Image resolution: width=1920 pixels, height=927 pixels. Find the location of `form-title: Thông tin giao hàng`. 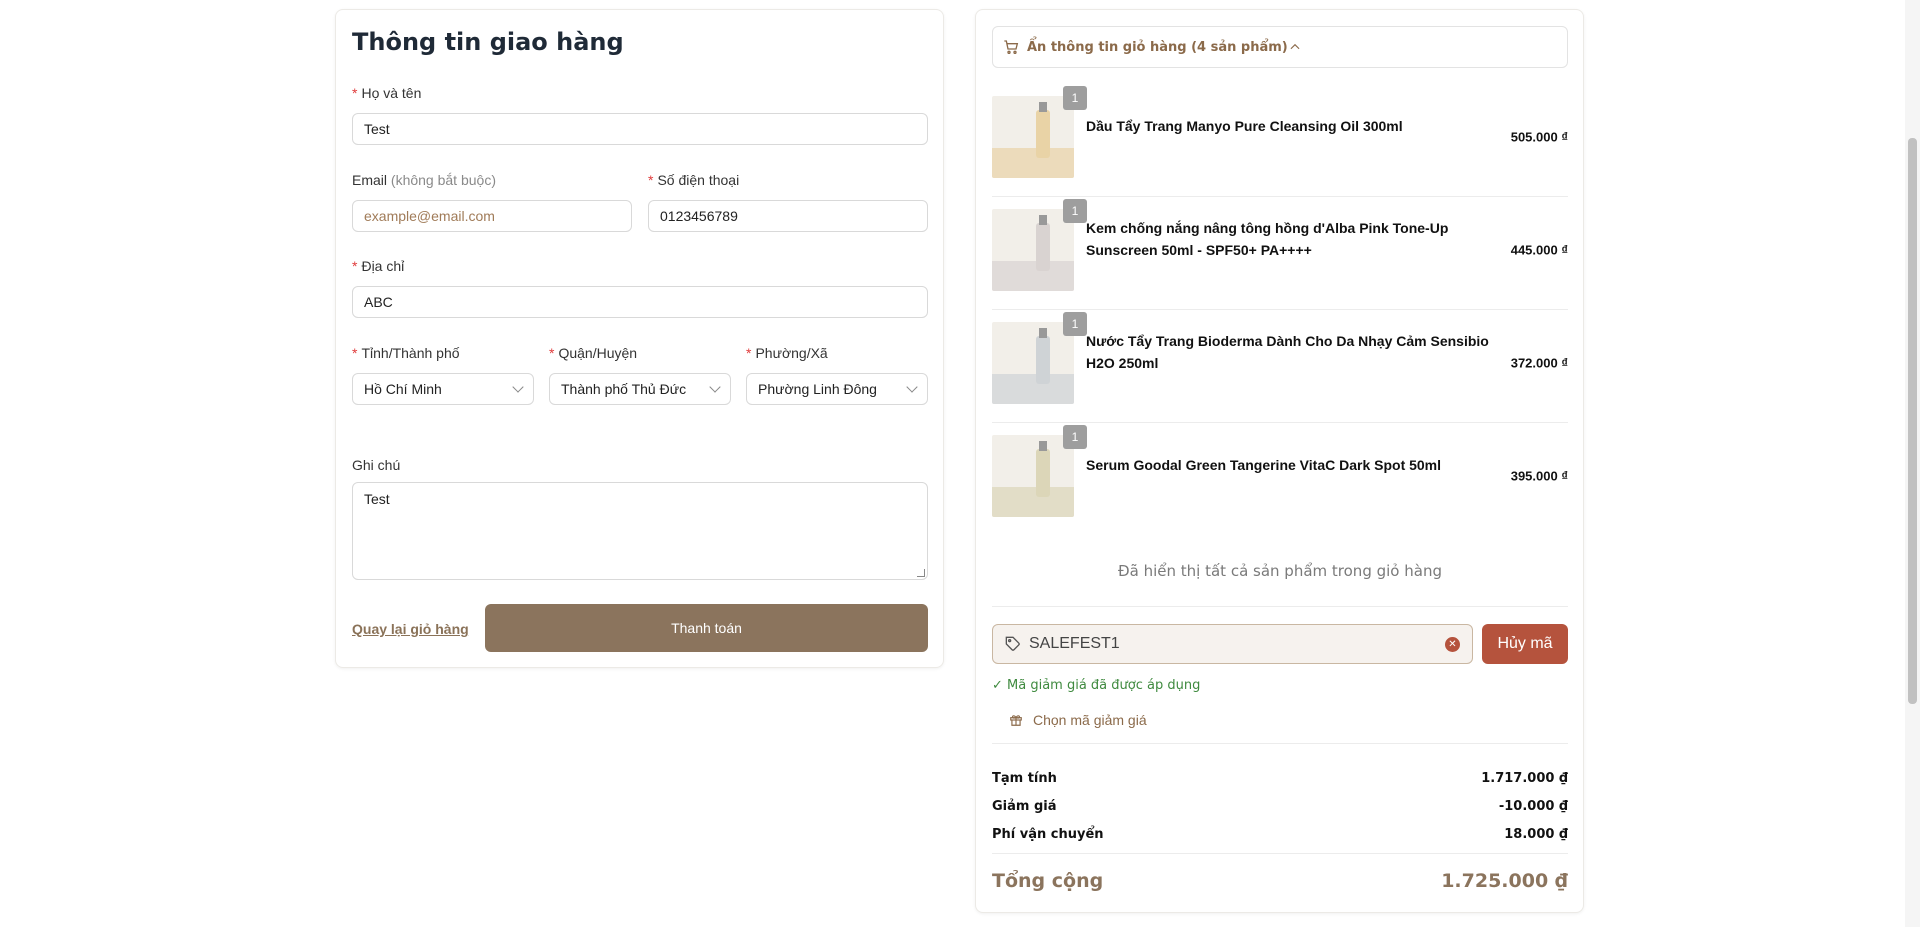

form-title: Thông tin giao hàng is located at coordinates (488, 42).